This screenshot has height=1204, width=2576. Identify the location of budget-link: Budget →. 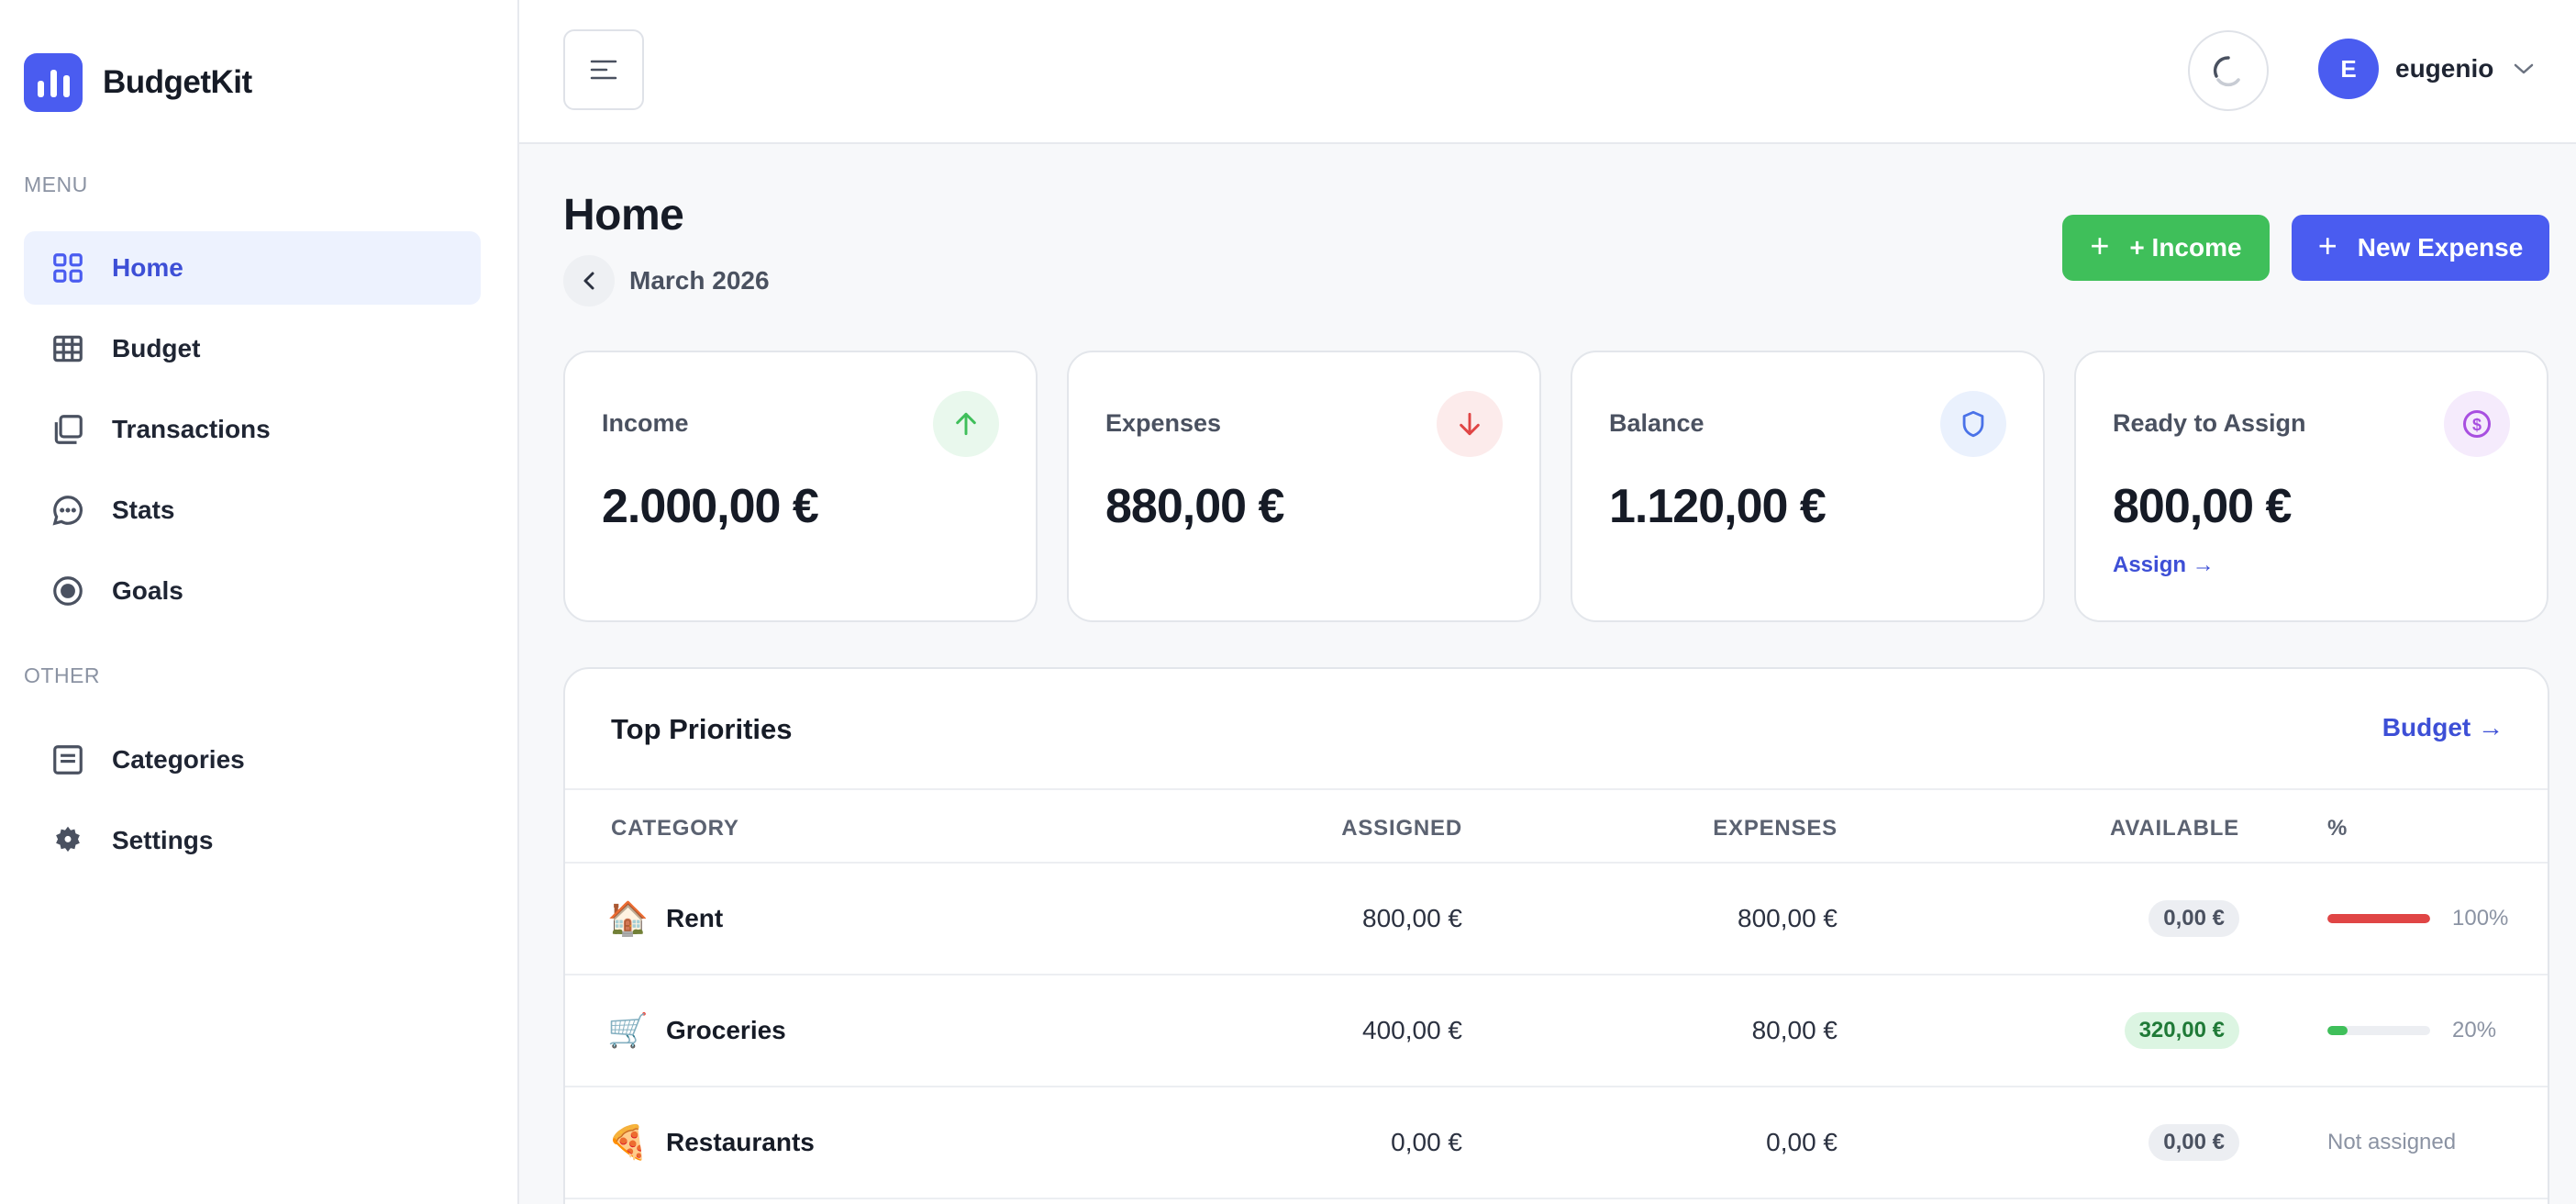
(2443, 728).